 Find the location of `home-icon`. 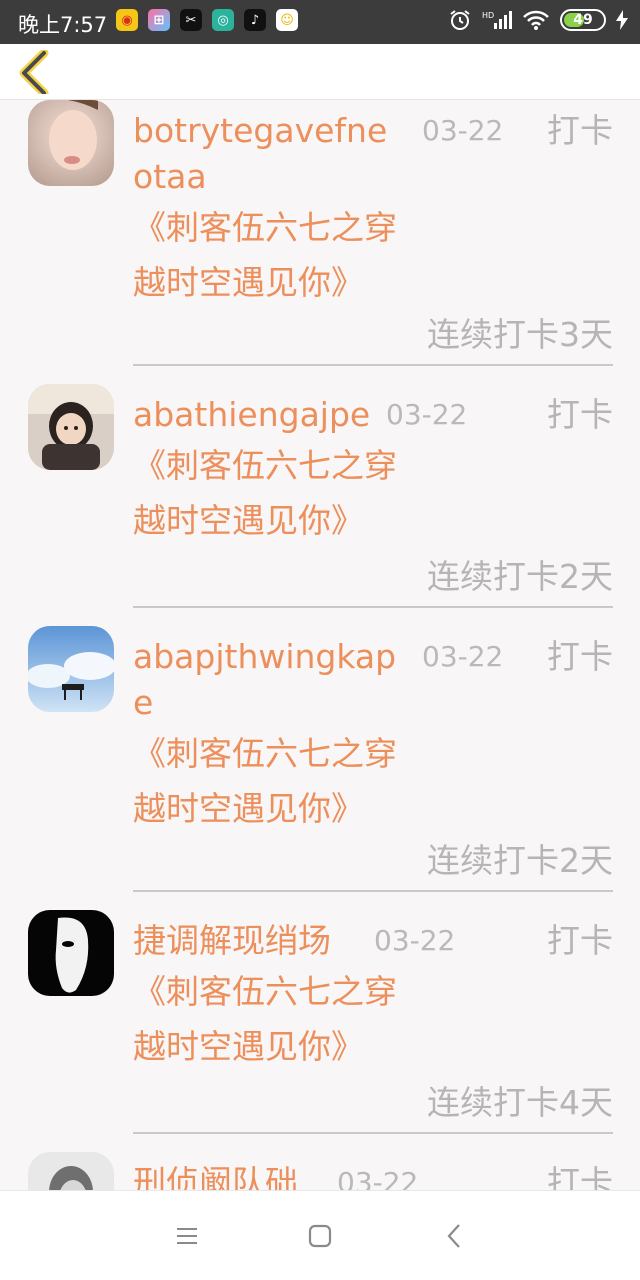

home-icon is located at coordinates (320, 1236).